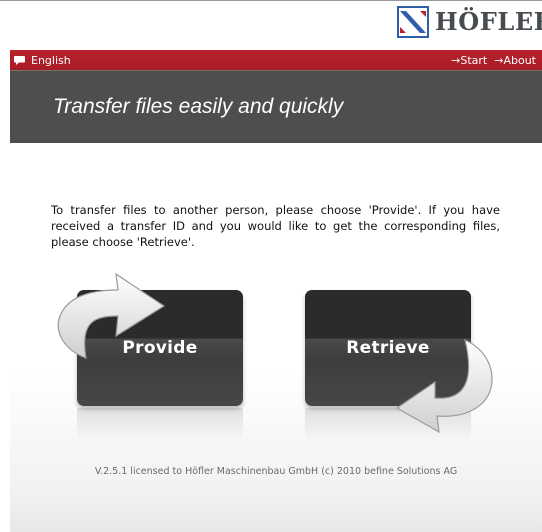 This screenshot has height=532, width=542. I want to click on page-header: Transfer files easily and quickly, so click(276, 106).